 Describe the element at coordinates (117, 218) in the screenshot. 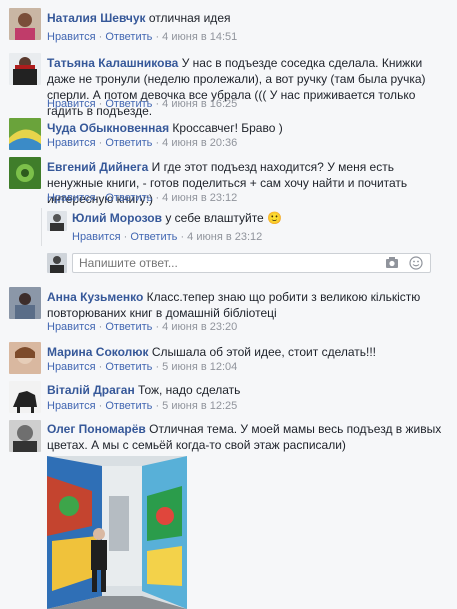

I see `reply-author: Юлий Морозов` at that location.